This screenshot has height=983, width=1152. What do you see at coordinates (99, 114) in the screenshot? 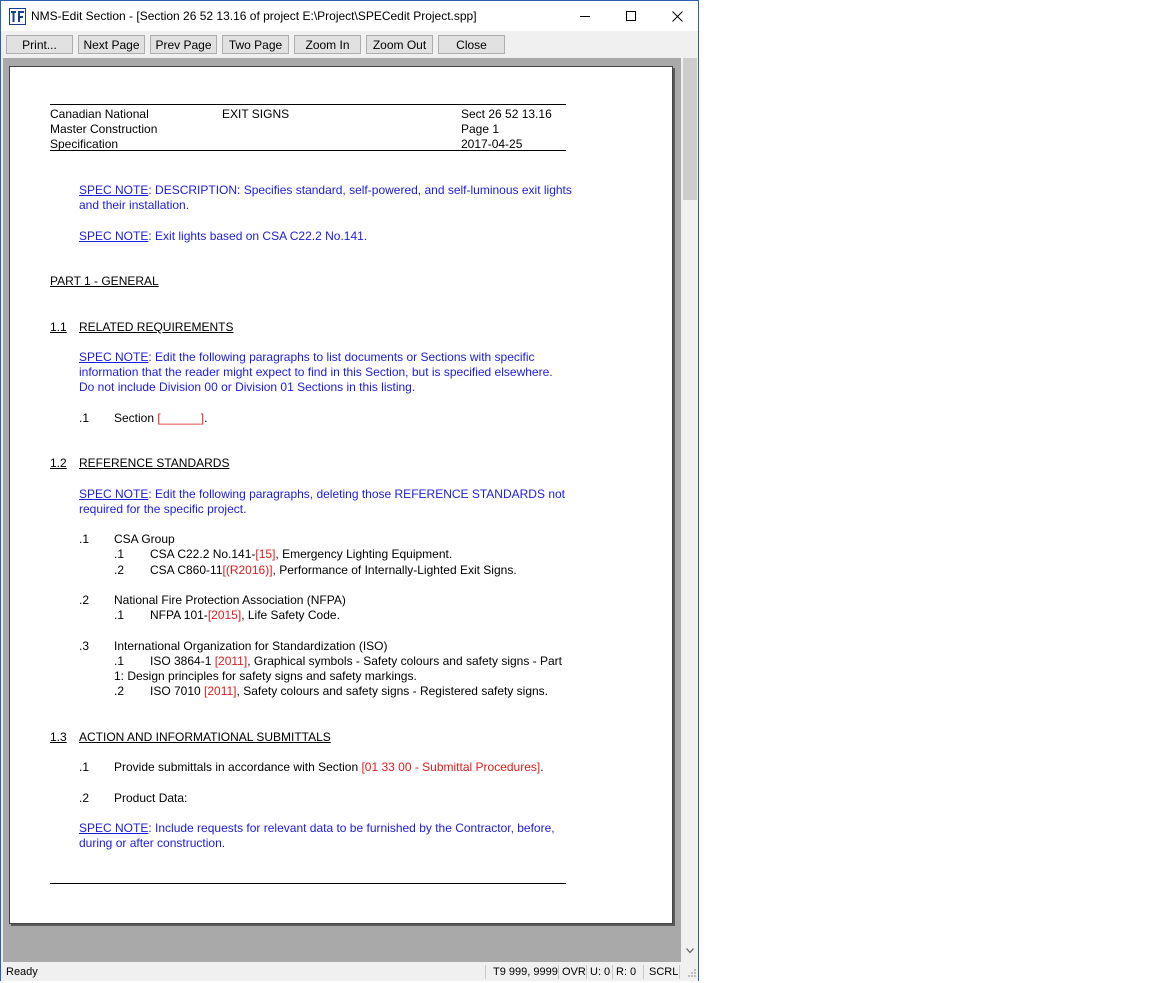
I see `header-org: Canadian National` at bounding box center [99, 114].